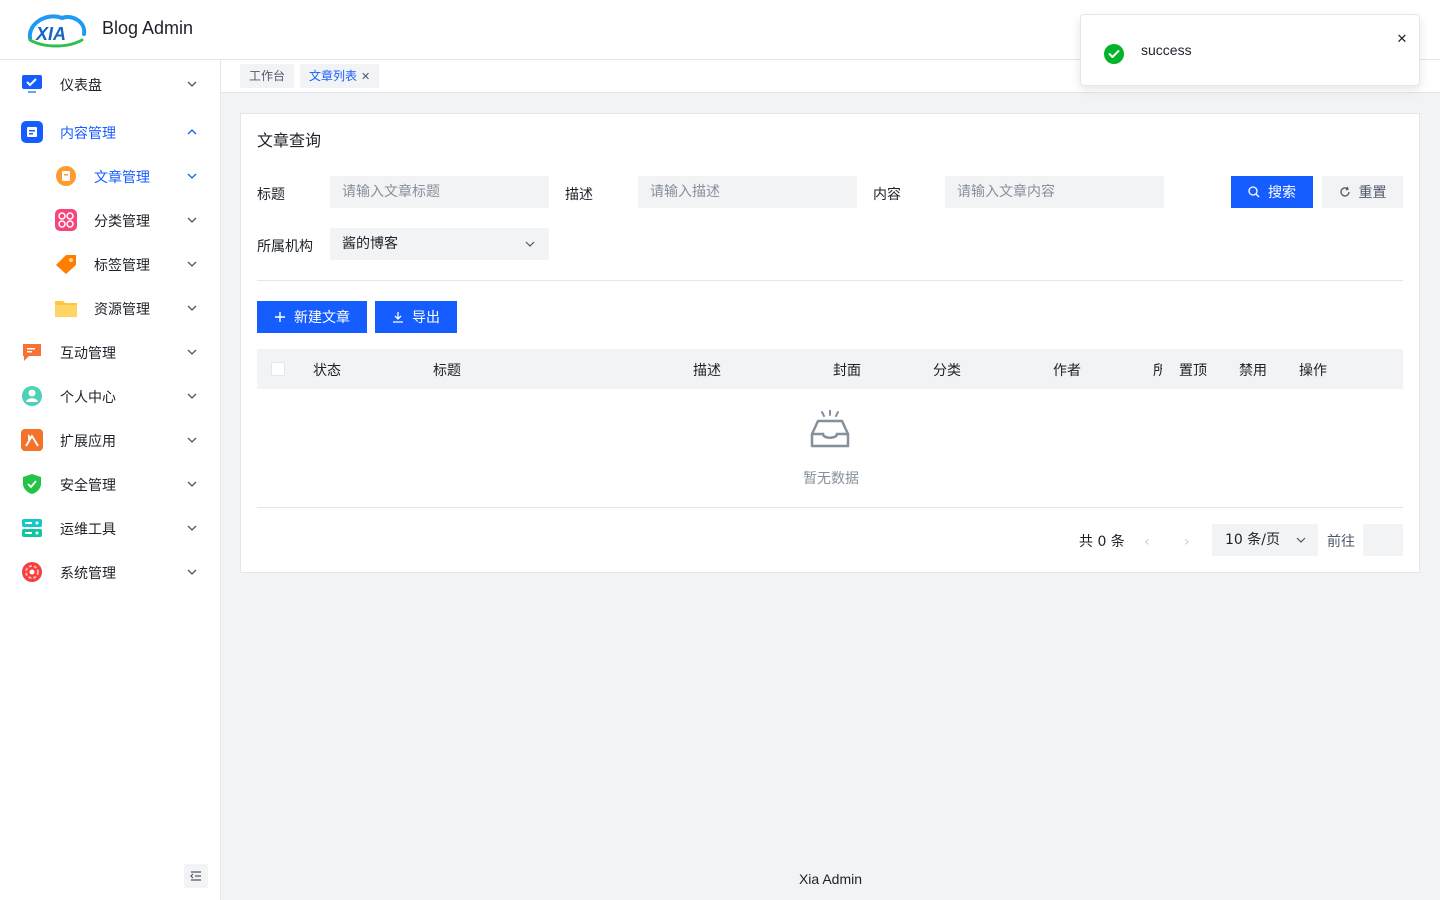 This screenshot has width=1440, height=900. What do you see at coordinates (439, 244) in the screenshot?
I see `org-select: 酱的博客` at bounding box center [439, 244].